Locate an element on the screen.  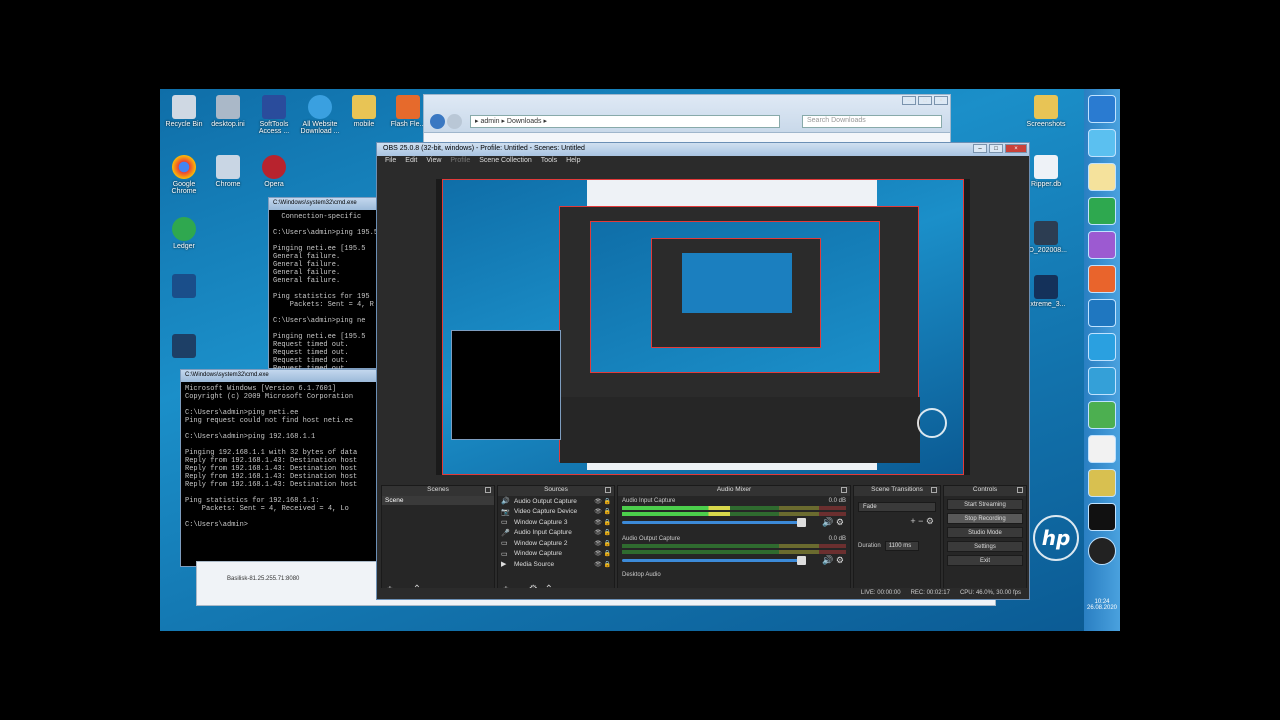
scene-item: Scene is located at coordinates (438, 500).